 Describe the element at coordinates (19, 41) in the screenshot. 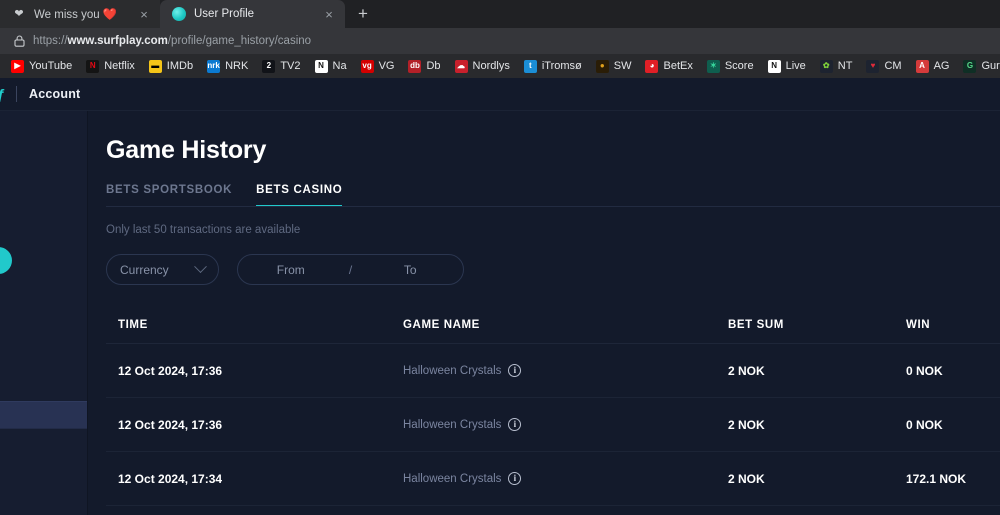

I see `lock-icon` at that location.